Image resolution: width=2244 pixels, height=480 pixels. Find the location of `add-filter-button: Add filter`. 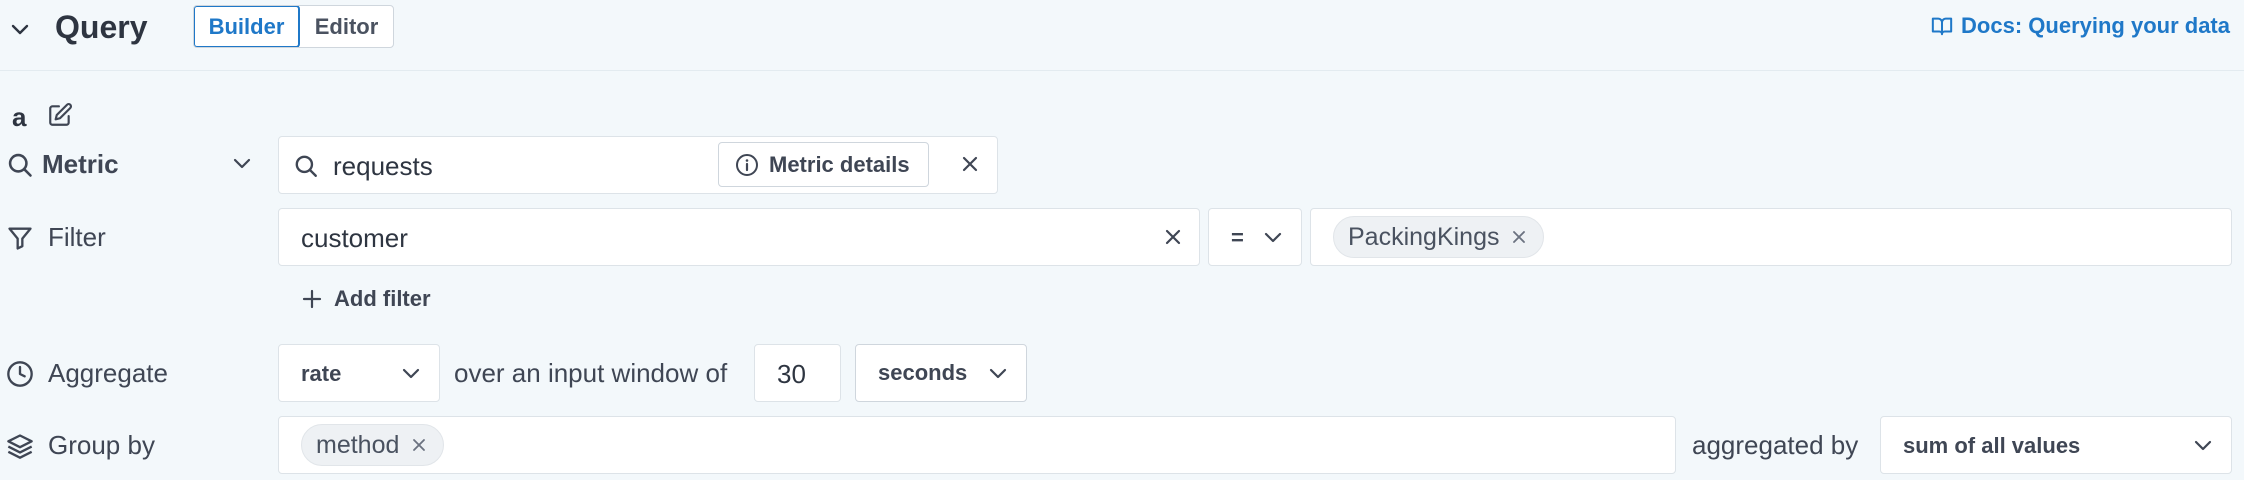

add-filter-button: Add filter is located at coordinates (365, 299).